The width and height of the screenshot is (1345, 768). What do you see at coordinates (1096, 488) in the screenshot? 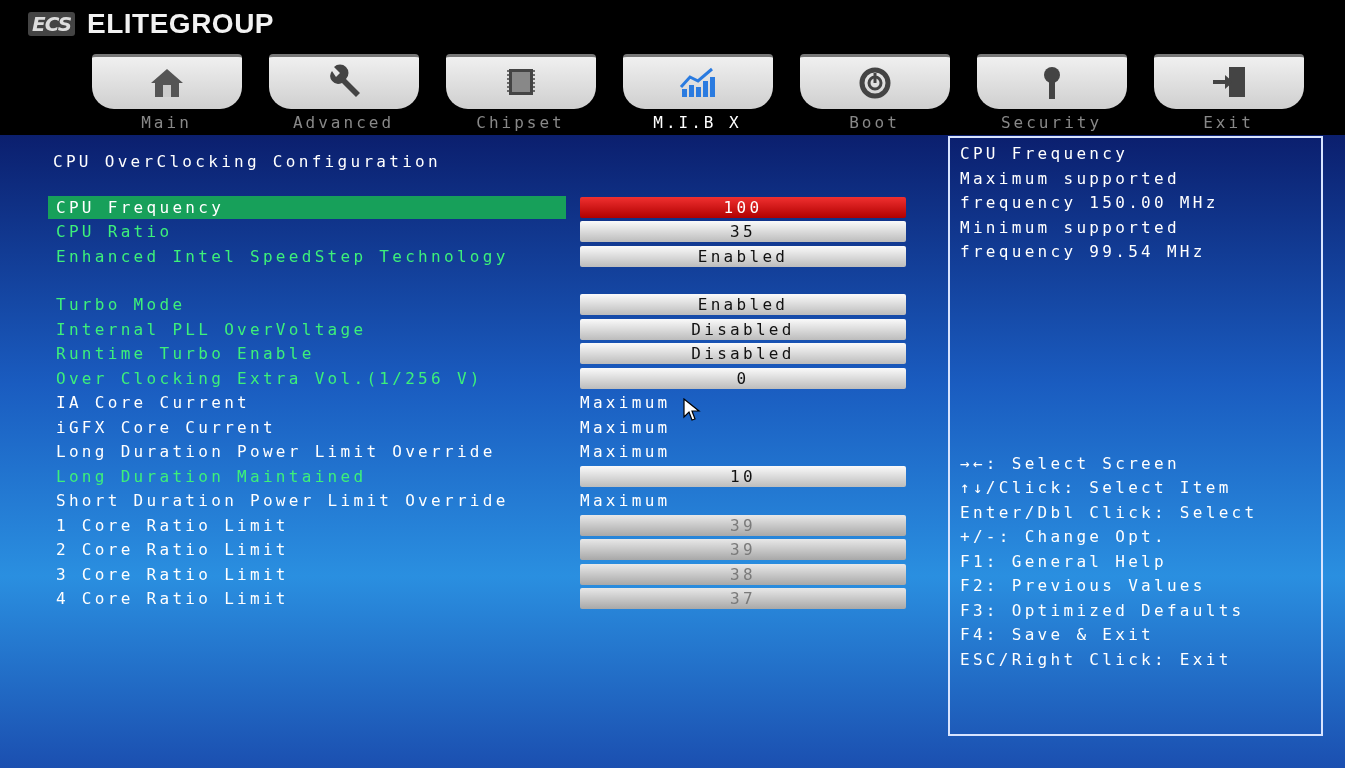
I see `key-hint: ↑↓/Click: Select Item` at bounding box center [1096, 488].